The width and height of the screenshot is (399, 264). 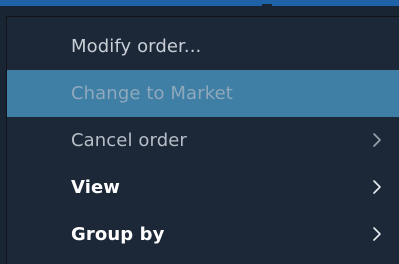 I want to click on accent-line, so click(x=199, y=3).